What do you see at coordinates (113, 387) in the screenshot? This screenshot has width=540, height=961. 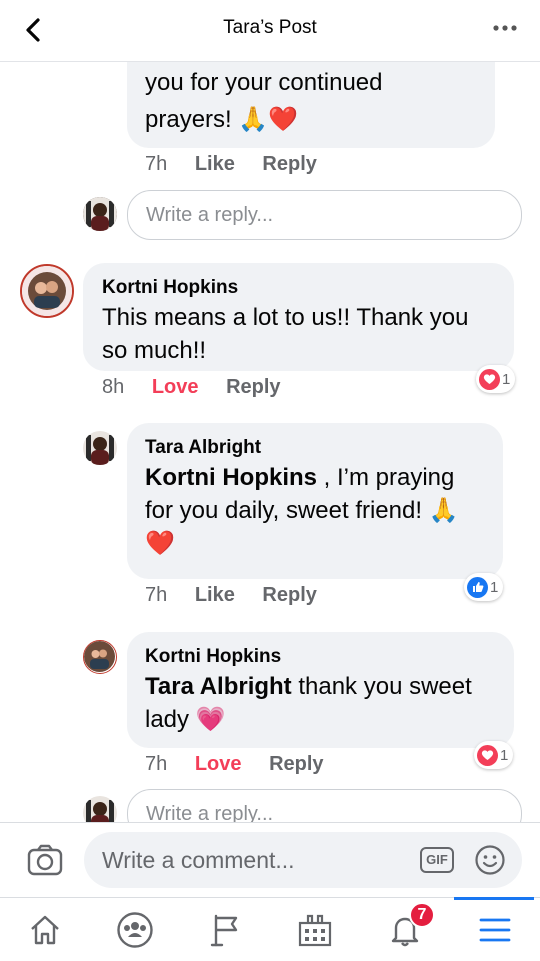 I see `comment-time: 8h` at bounding box center [113, 387].